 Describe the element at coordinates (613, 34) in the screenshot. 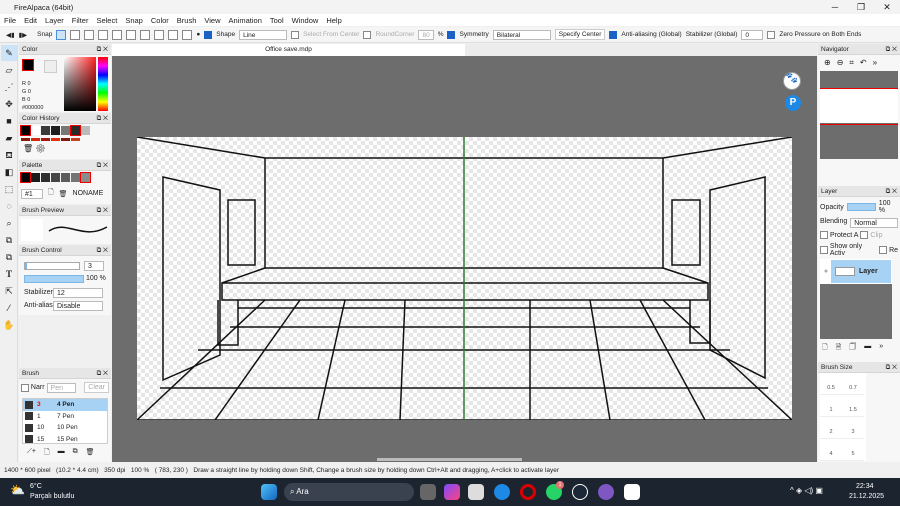

I see `antialiasing-checkbox` at that location.